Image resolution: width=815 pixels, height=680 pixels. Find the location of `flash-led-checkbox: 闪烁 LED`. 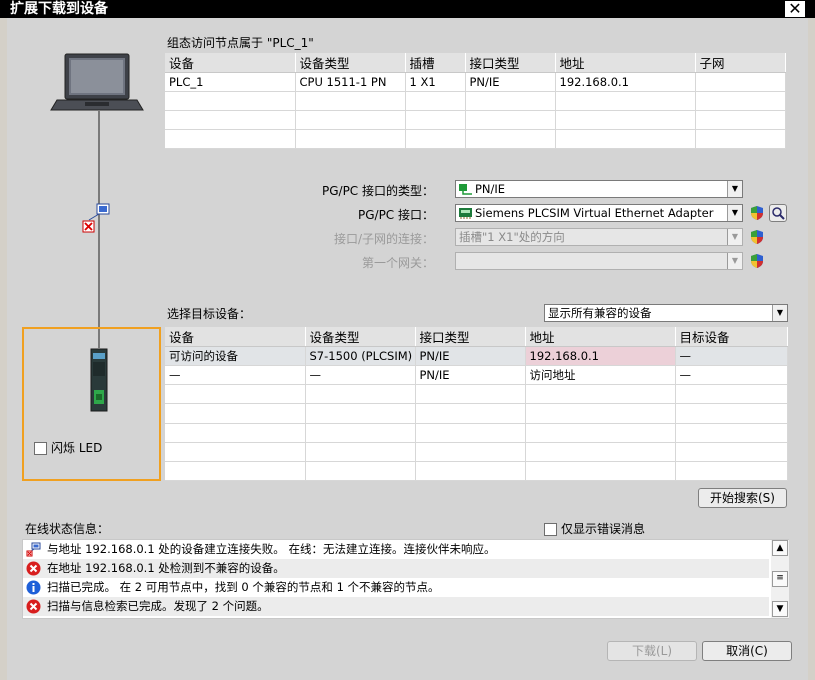

flash-led-checkbox: 闪烁 LED is located at coordinates (68, 447).